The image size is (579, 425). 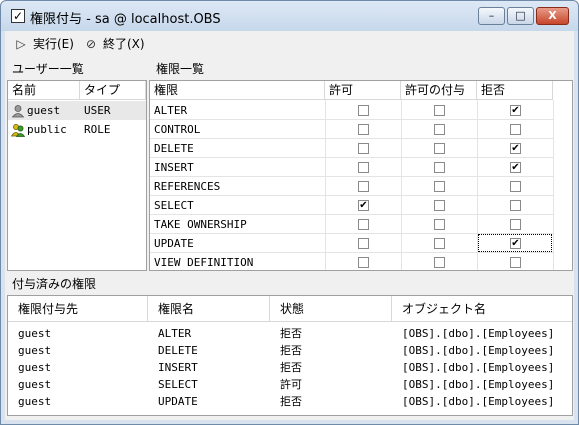 I want to click on permission-row: REFERENCES, so click(x=351, y=186).